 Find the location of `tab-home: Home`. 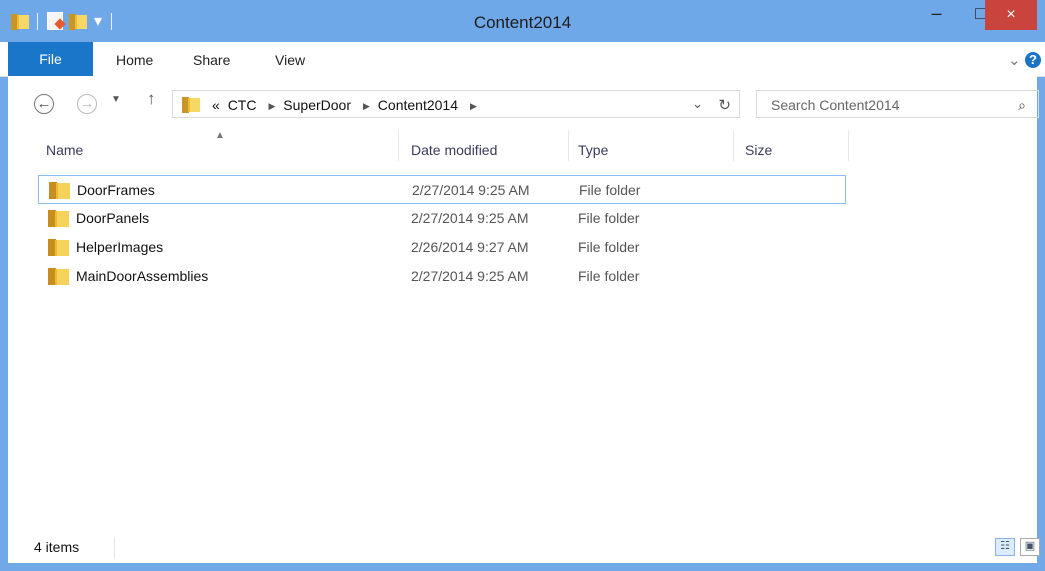

tab-home: Home is located at coordinates (134, 60).